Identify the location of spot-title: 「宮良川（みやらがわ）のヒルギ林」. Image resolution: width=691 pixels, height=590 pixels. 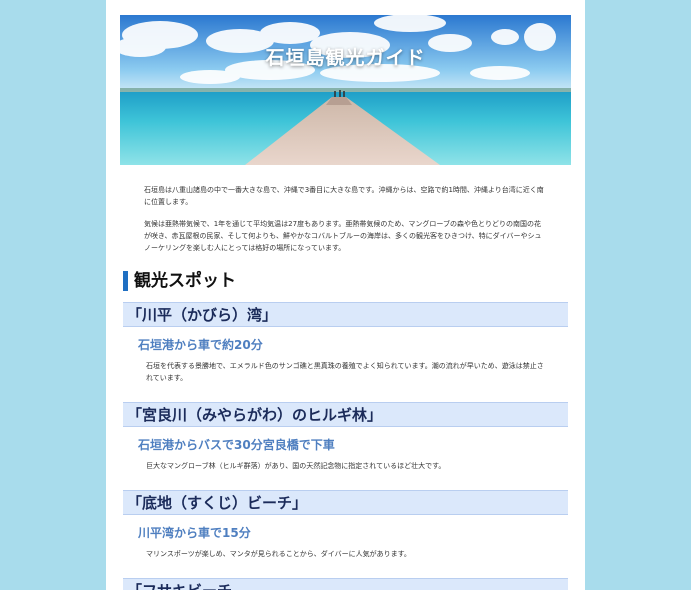
(345, 414).